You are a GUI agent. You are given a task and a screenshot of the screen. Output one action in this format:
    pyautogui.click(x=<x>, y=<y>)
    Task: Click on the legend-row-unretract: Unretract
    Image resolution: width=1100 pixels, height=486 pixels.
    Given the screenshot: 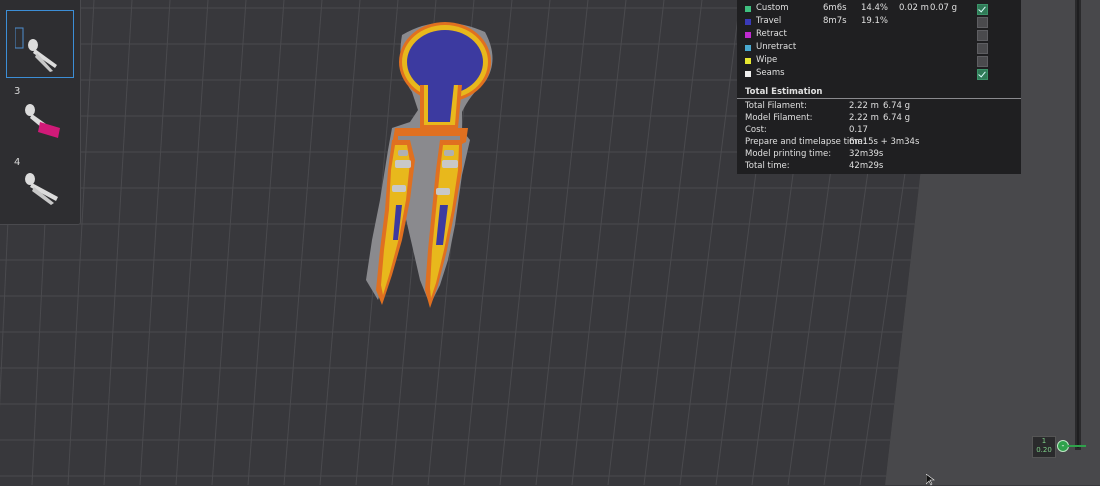 What is the action you would take?
    pyautogui.click(x=879, y=48)
    